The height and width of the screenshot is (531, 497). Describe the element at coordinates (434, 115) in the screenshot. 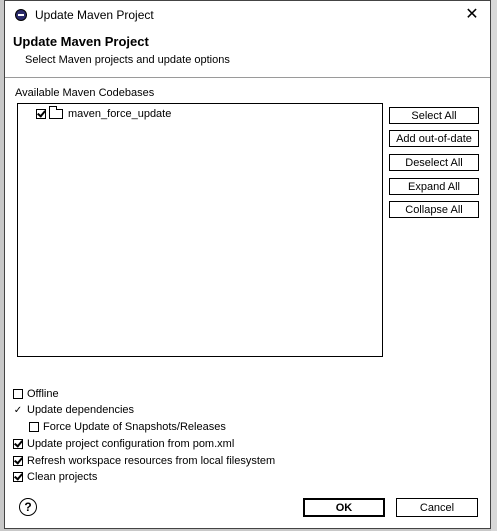

I see `select-all-button: Select All` at that location.